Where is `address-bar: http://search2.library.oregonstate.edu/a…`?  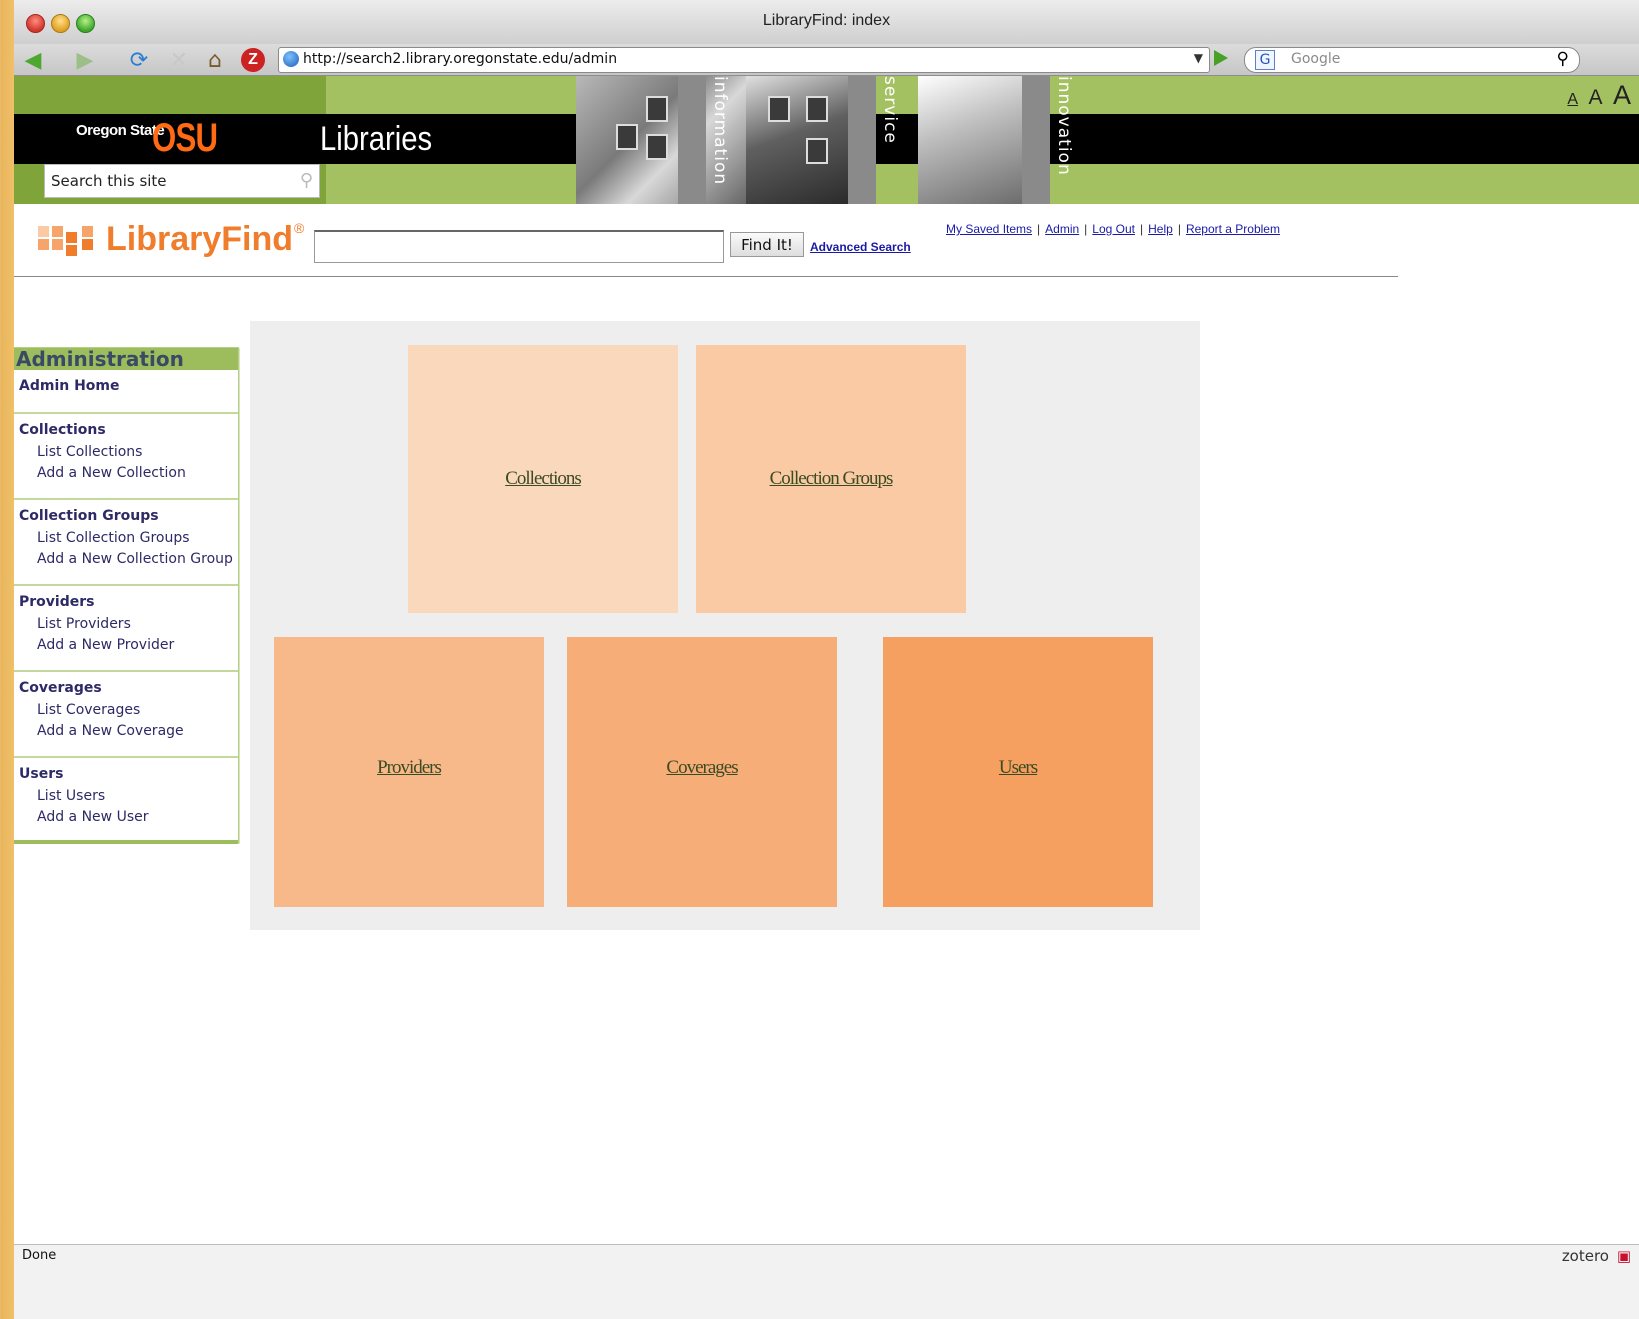 address-bar: http://search2.library.oregonstate.edu/a… is located at coordinates (744, 60).